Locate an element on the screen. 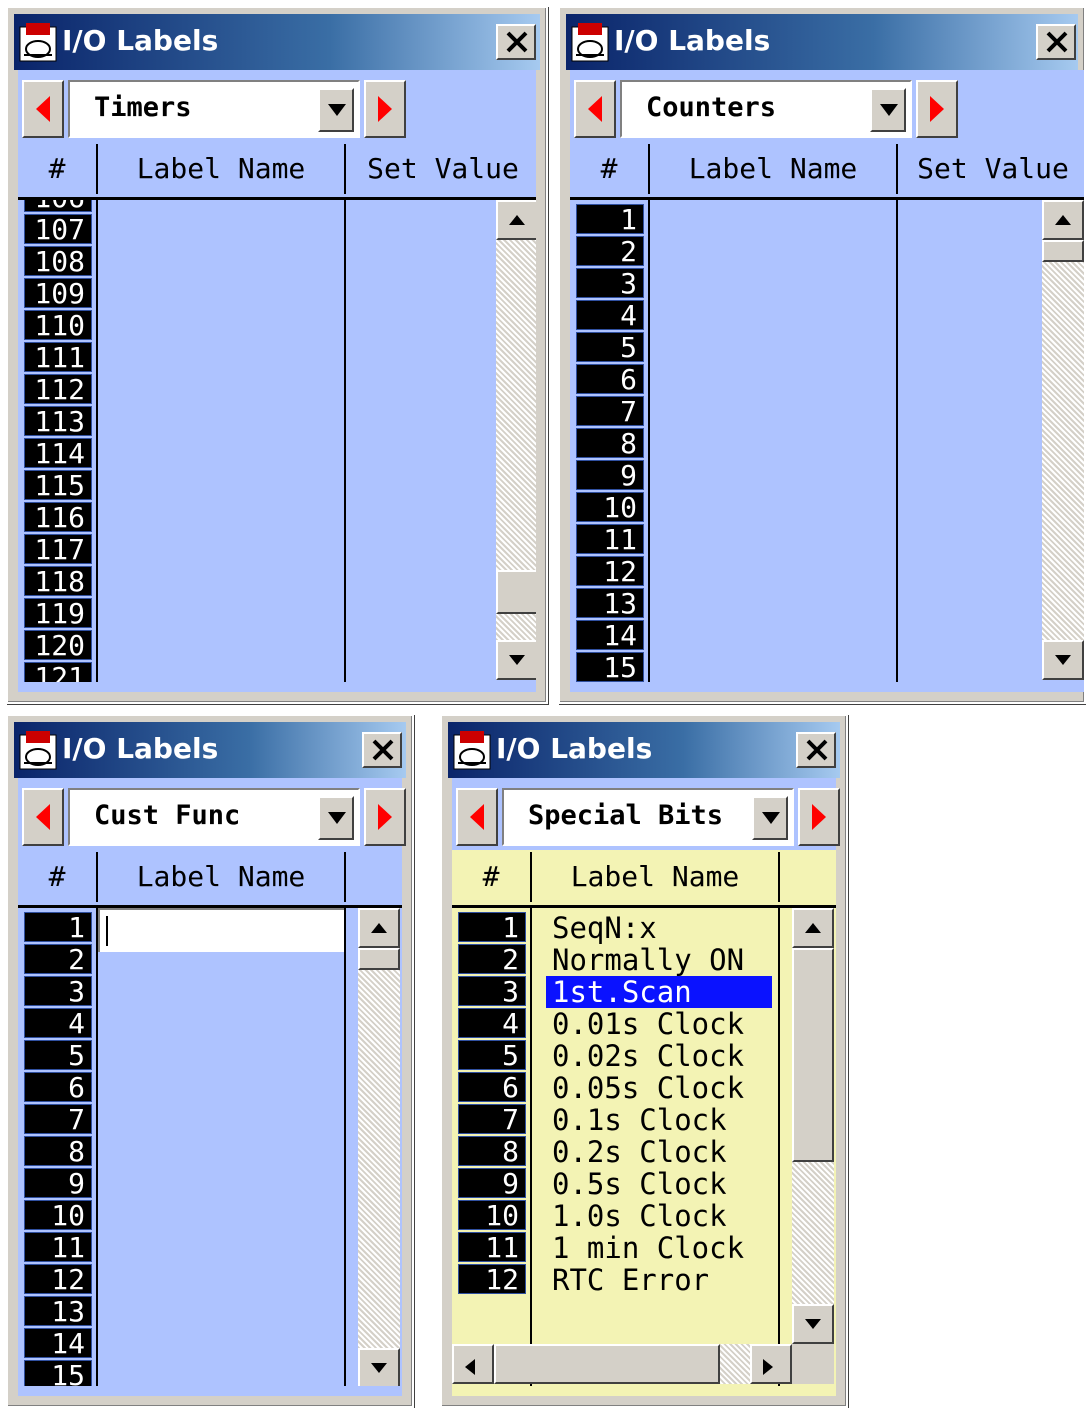 This screenshot has width=1086, height=1408. label-name-cell: 0.2s Clock is located at coordinates (659, 1152).